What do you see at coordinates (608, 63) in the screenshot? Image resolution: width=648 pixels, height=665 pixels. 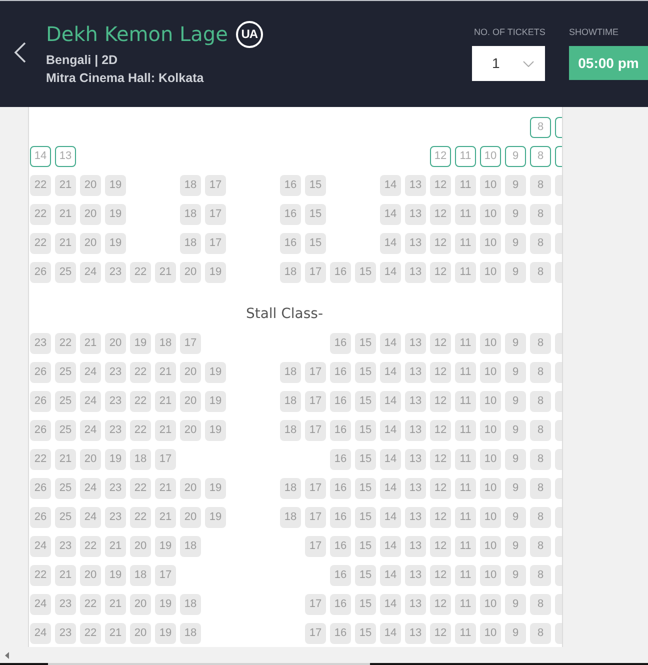 I see `showtime-button: 05:00 pm` at bounding box center [608, 63].